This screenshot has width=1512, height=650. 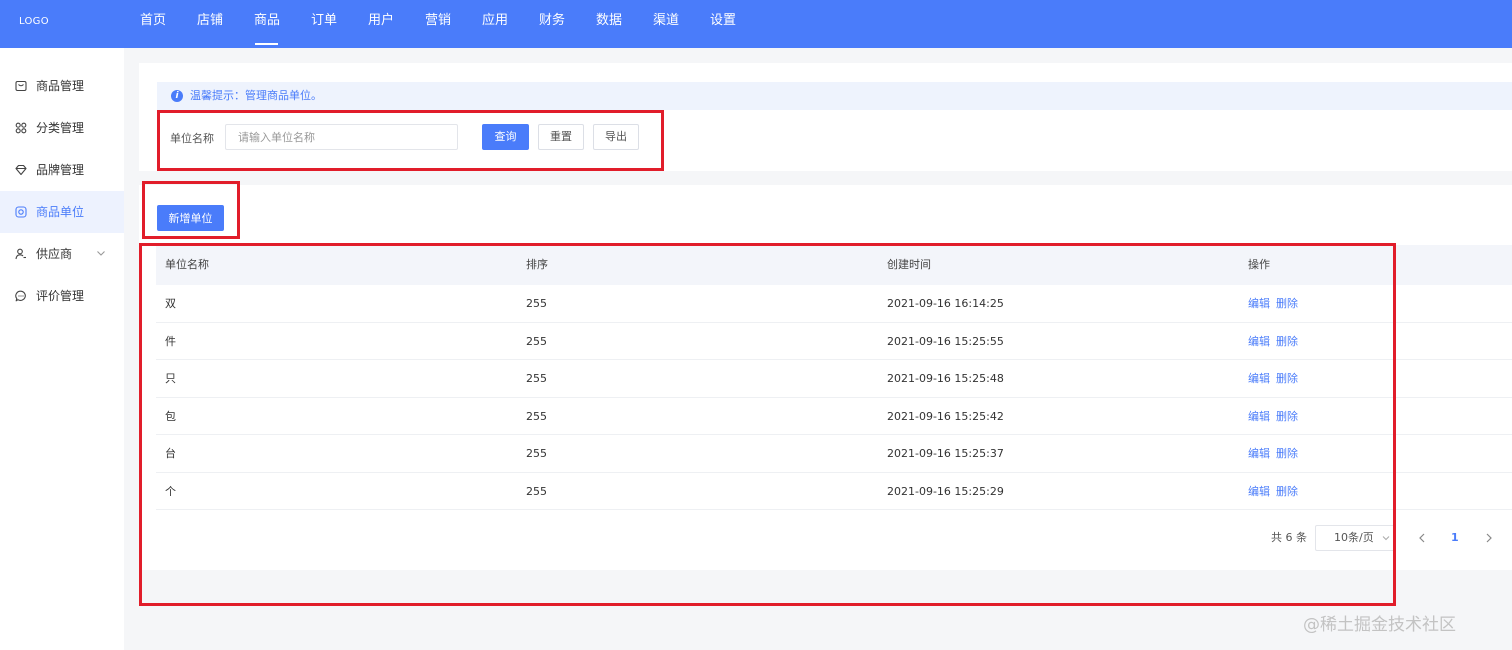 I want to click on sidebar-item-review-management: 评价管理, so click(x=62, y=296).